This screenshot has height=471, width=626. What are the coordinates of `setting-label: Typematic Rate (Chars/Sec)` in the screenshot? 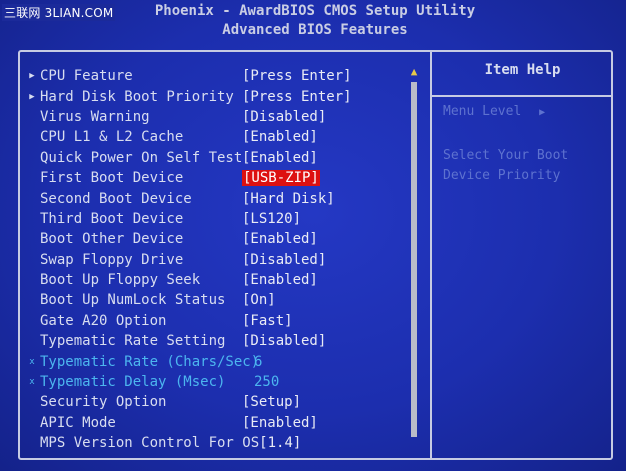 It's located at (150, 361).